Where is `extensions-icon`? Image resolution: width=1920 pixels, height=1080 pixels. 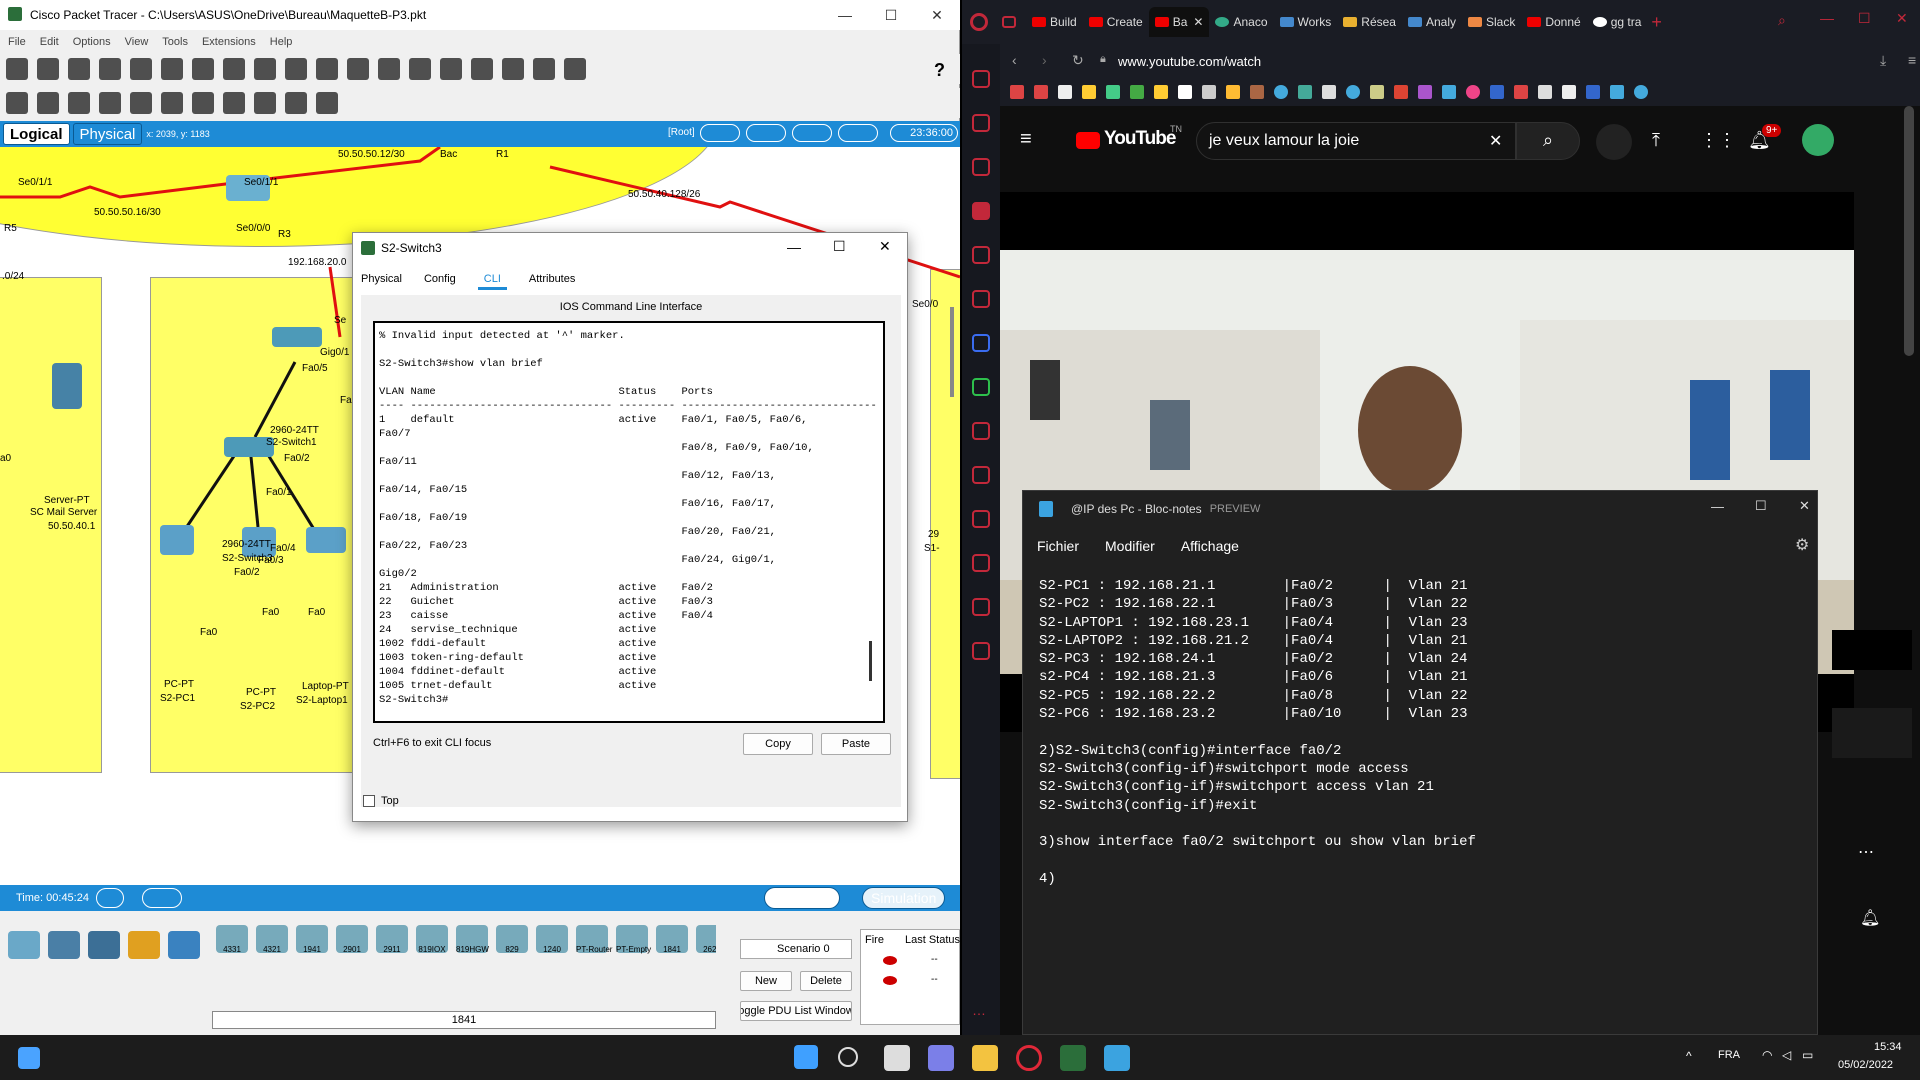 extensions-icon is located at coordinates (981, 607).